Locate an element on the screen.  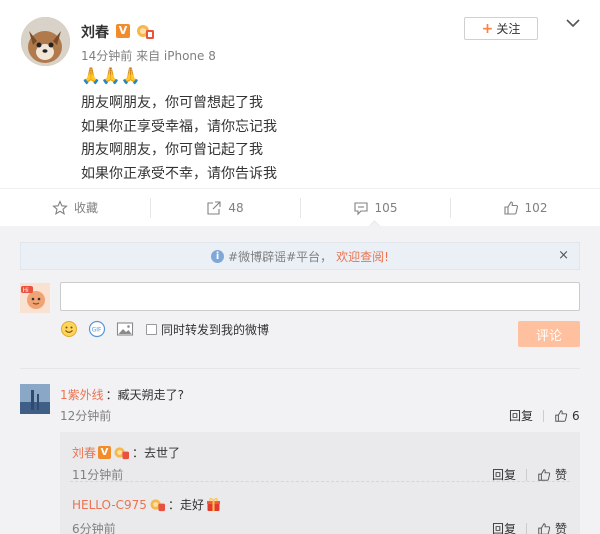
favorite-label: 收藏 is located at coordinates (85, 208).